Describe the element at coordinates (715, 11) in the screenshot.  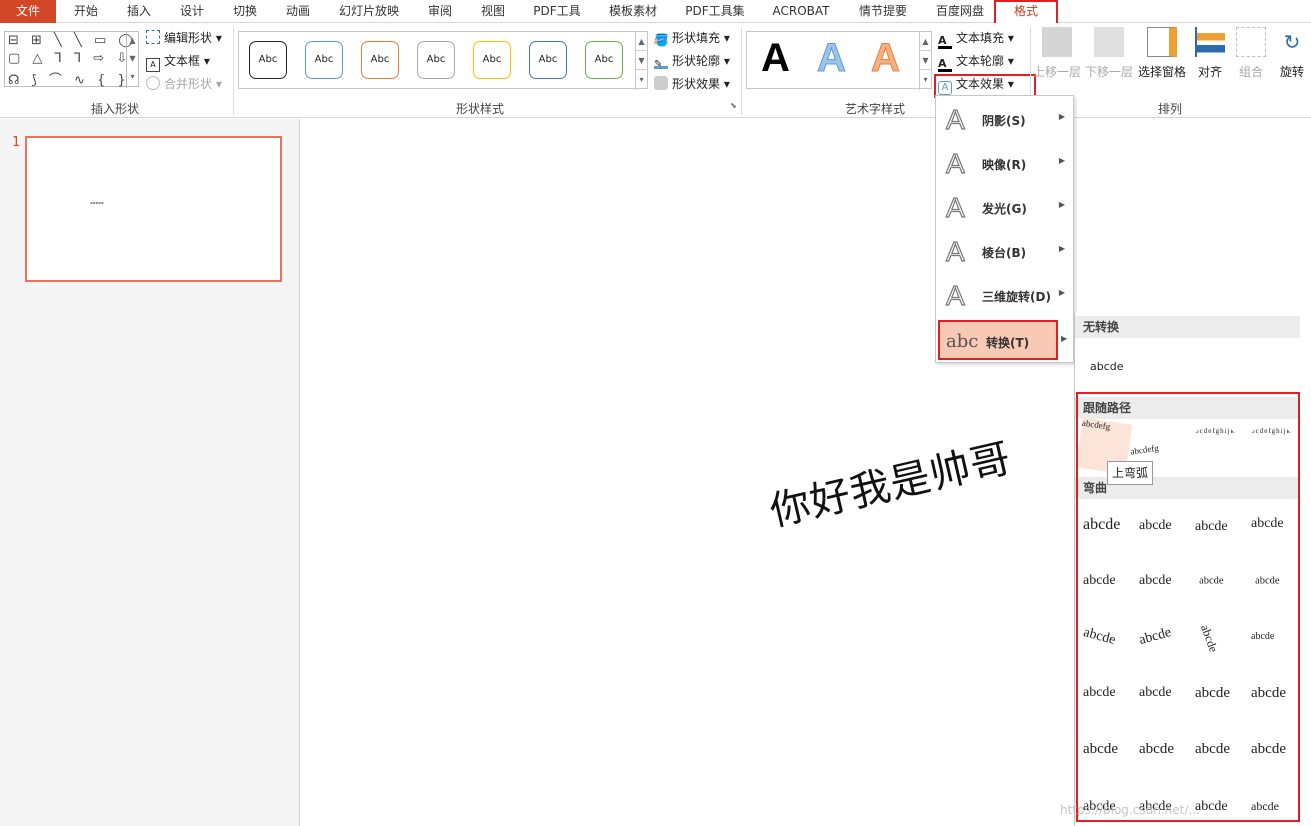
I see `tab-pdf-toolset: PDF工具集` at that location.